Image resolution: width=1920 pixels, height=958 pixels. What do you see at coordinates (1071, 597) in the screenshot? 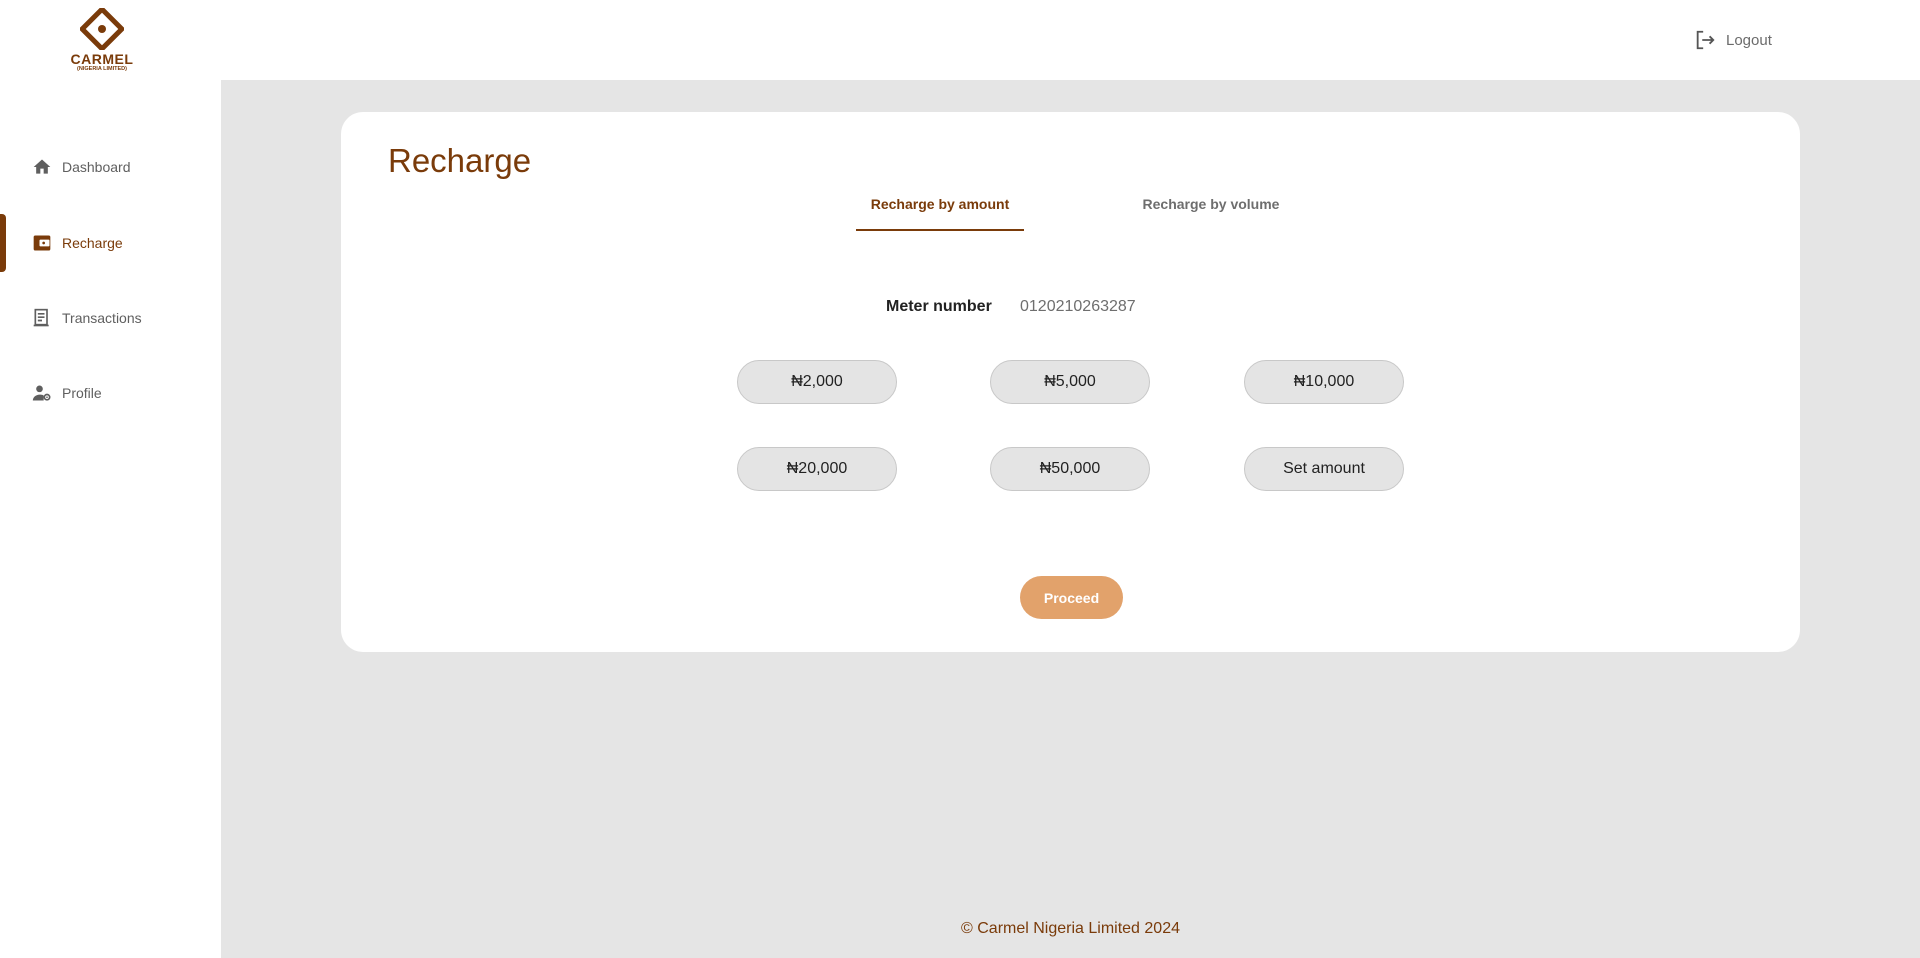
I see `proceed-button: Proceed` at bounding box center [1071, 597].